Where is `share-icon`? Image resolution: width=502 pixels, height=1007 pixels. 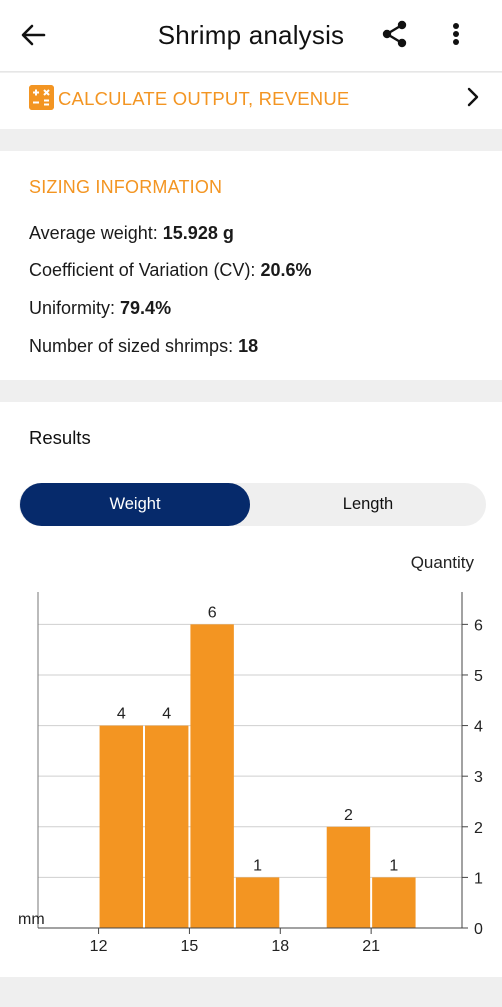
share-icon is located at coordinates (395, 34).